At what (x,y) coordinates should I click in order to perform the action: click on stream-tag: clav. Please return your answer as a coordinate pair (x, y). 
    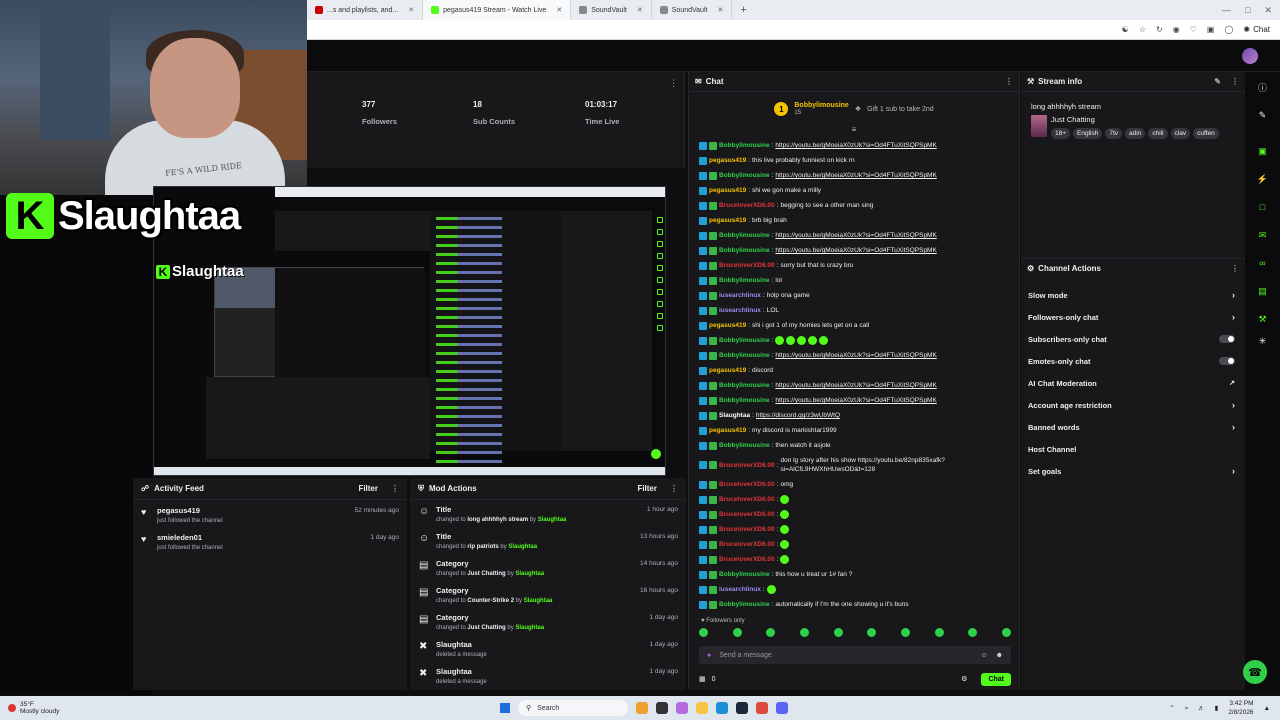
    Looking at the image, I should click on (1180, 133).